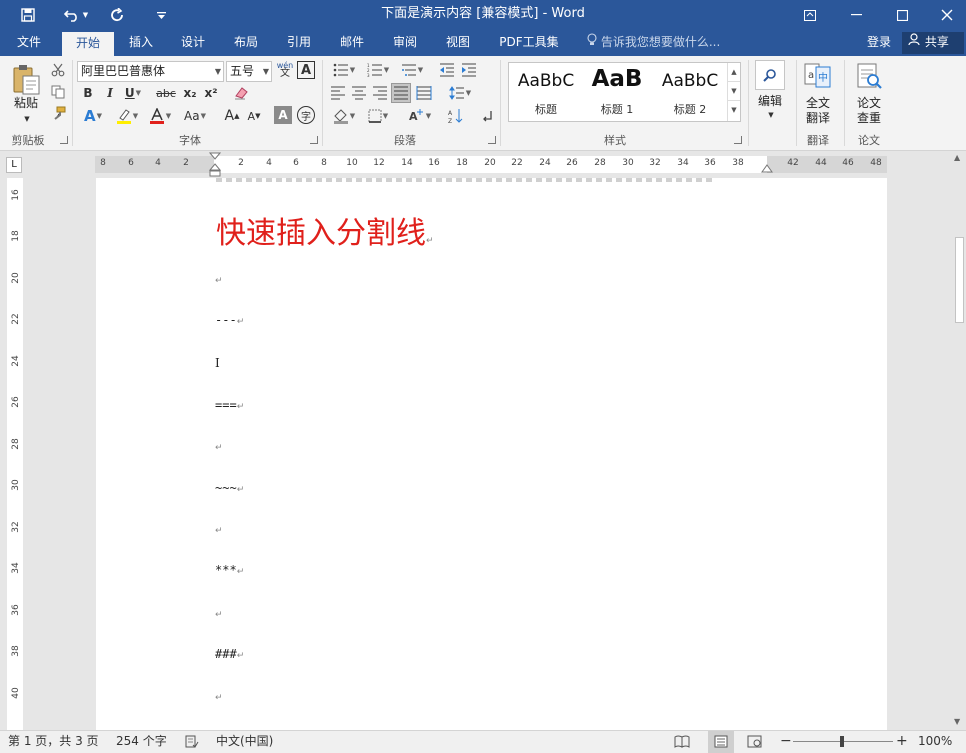 The height and width of the screenshot is (753, 966). What do you see at coordinates (786, 742) in the screenshot?
I see `zoom-out-button: −` at bounding box center [786, 742].